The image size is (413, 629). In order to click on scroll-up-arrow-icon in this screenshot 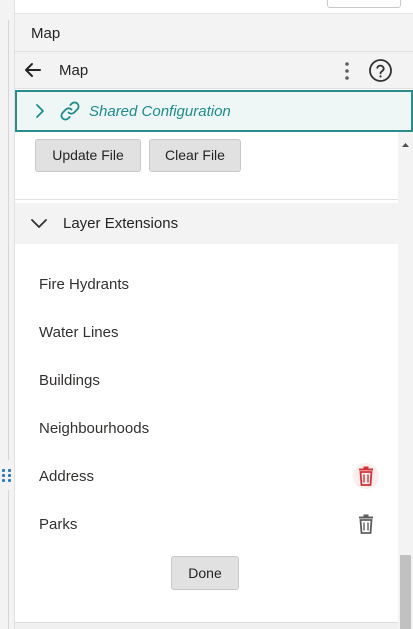, I will do `click(405, 141)`.